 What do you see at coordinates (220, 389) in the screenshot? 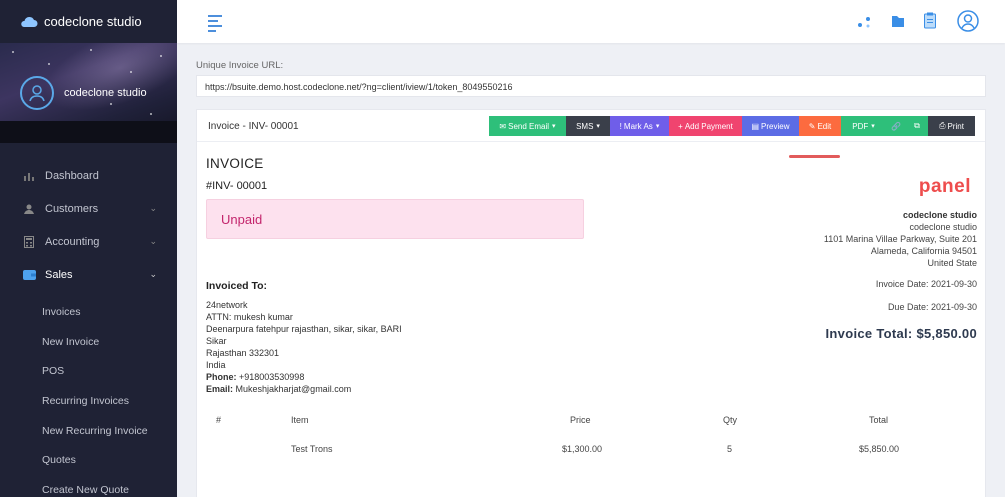
I see `email-label: Email:` at bounding box center [220, 389].